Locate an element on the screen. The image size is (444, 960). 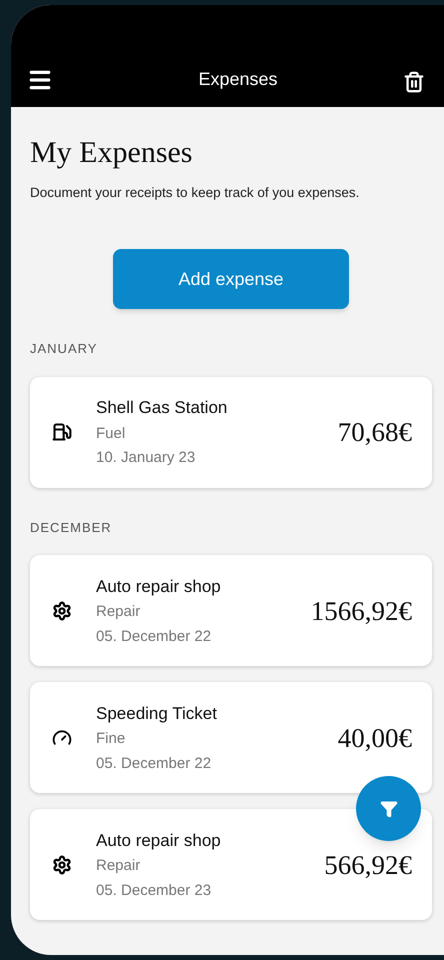
expense-amount: 70,68€ is located at coordinates (375, 432).